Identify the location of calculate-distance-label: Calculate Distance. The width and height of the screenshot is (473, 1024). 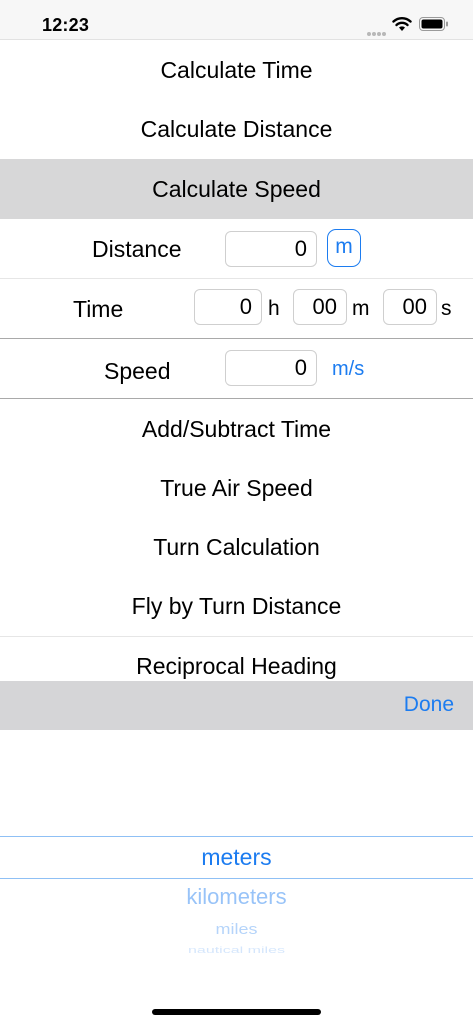
(236, 129).